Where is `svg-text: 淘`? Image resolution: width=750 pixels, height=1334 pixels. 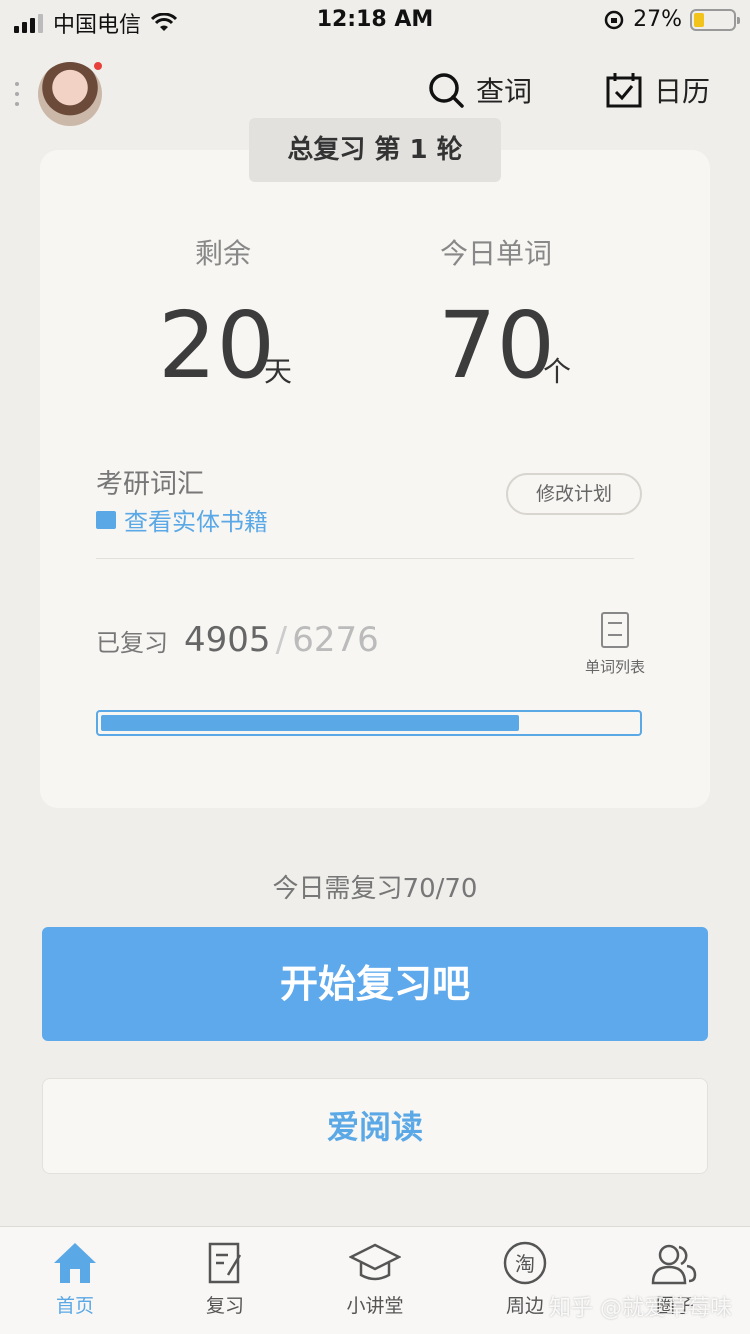
svg-text: 淘 is located at coordinates (525, 1264).